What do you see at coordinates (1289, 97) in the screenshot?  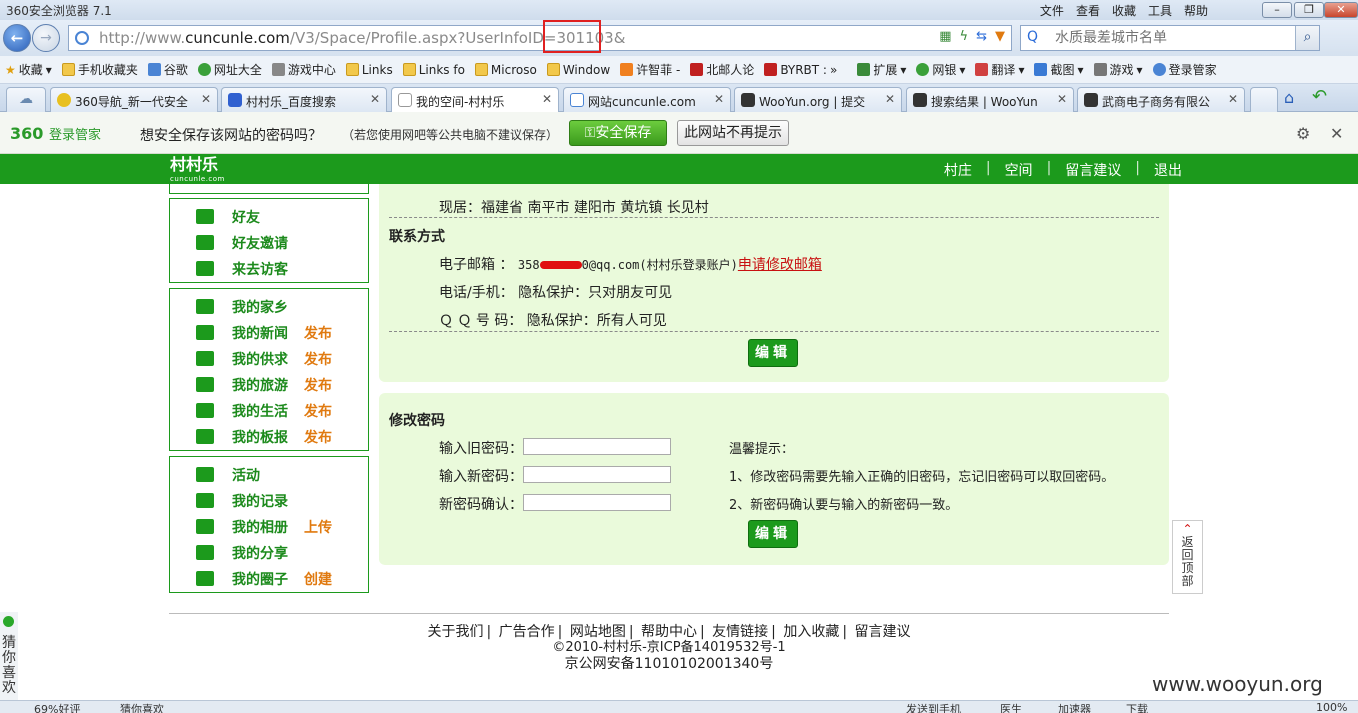 I see `home-icon: ⌂` at bounding box center [1289, 97].